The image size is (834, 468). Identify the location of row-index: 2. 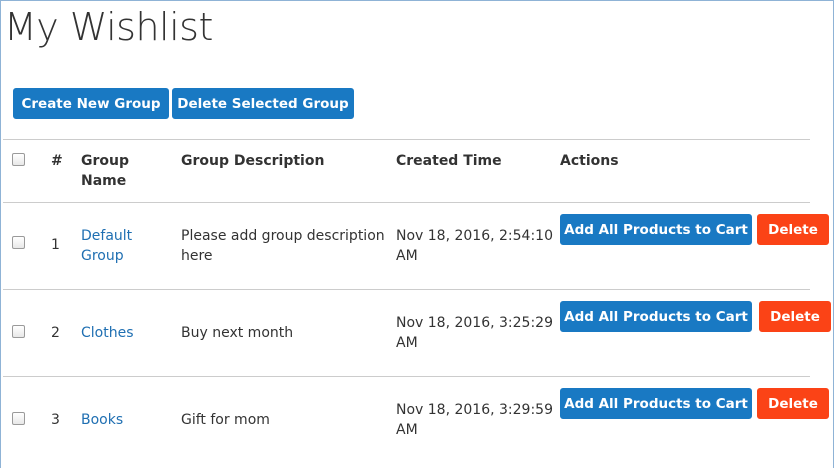
(55, 333).